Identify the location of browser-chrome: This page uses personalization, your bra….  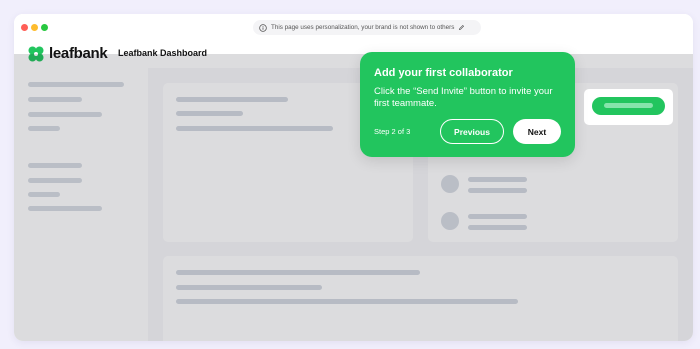
(353, 27).